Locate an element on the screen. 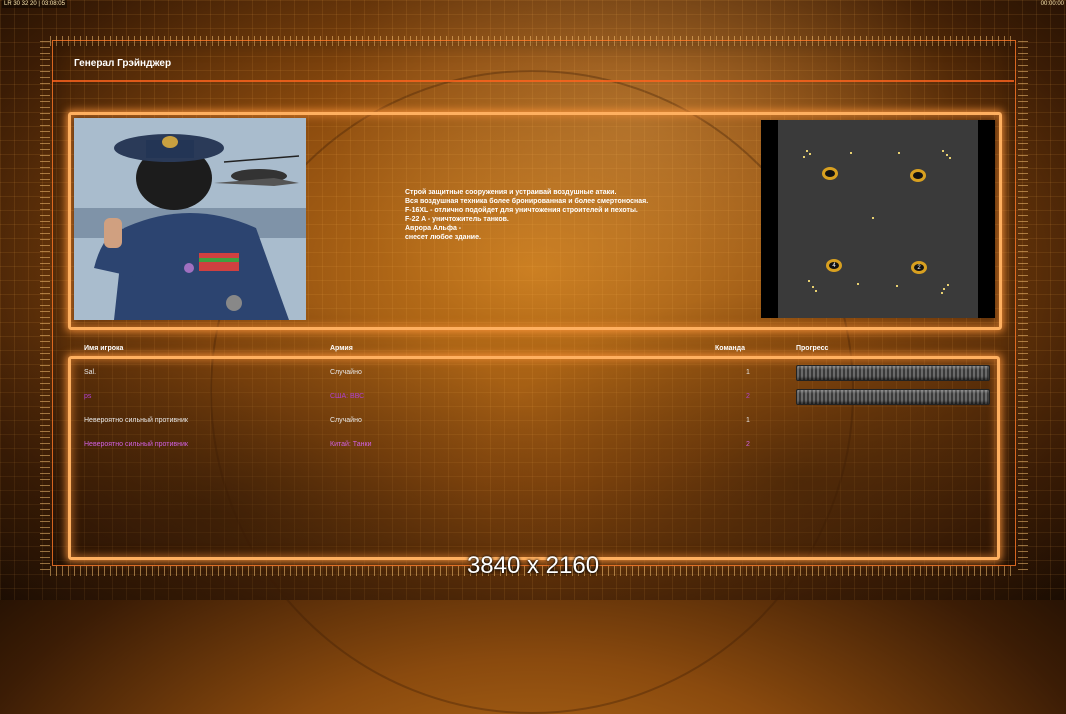 Image resolution: width=1066 pixels, height=714 pixels. debug-info-left: LR 30 32 20 | 03:08:05 is located at coordinates (34, 4).